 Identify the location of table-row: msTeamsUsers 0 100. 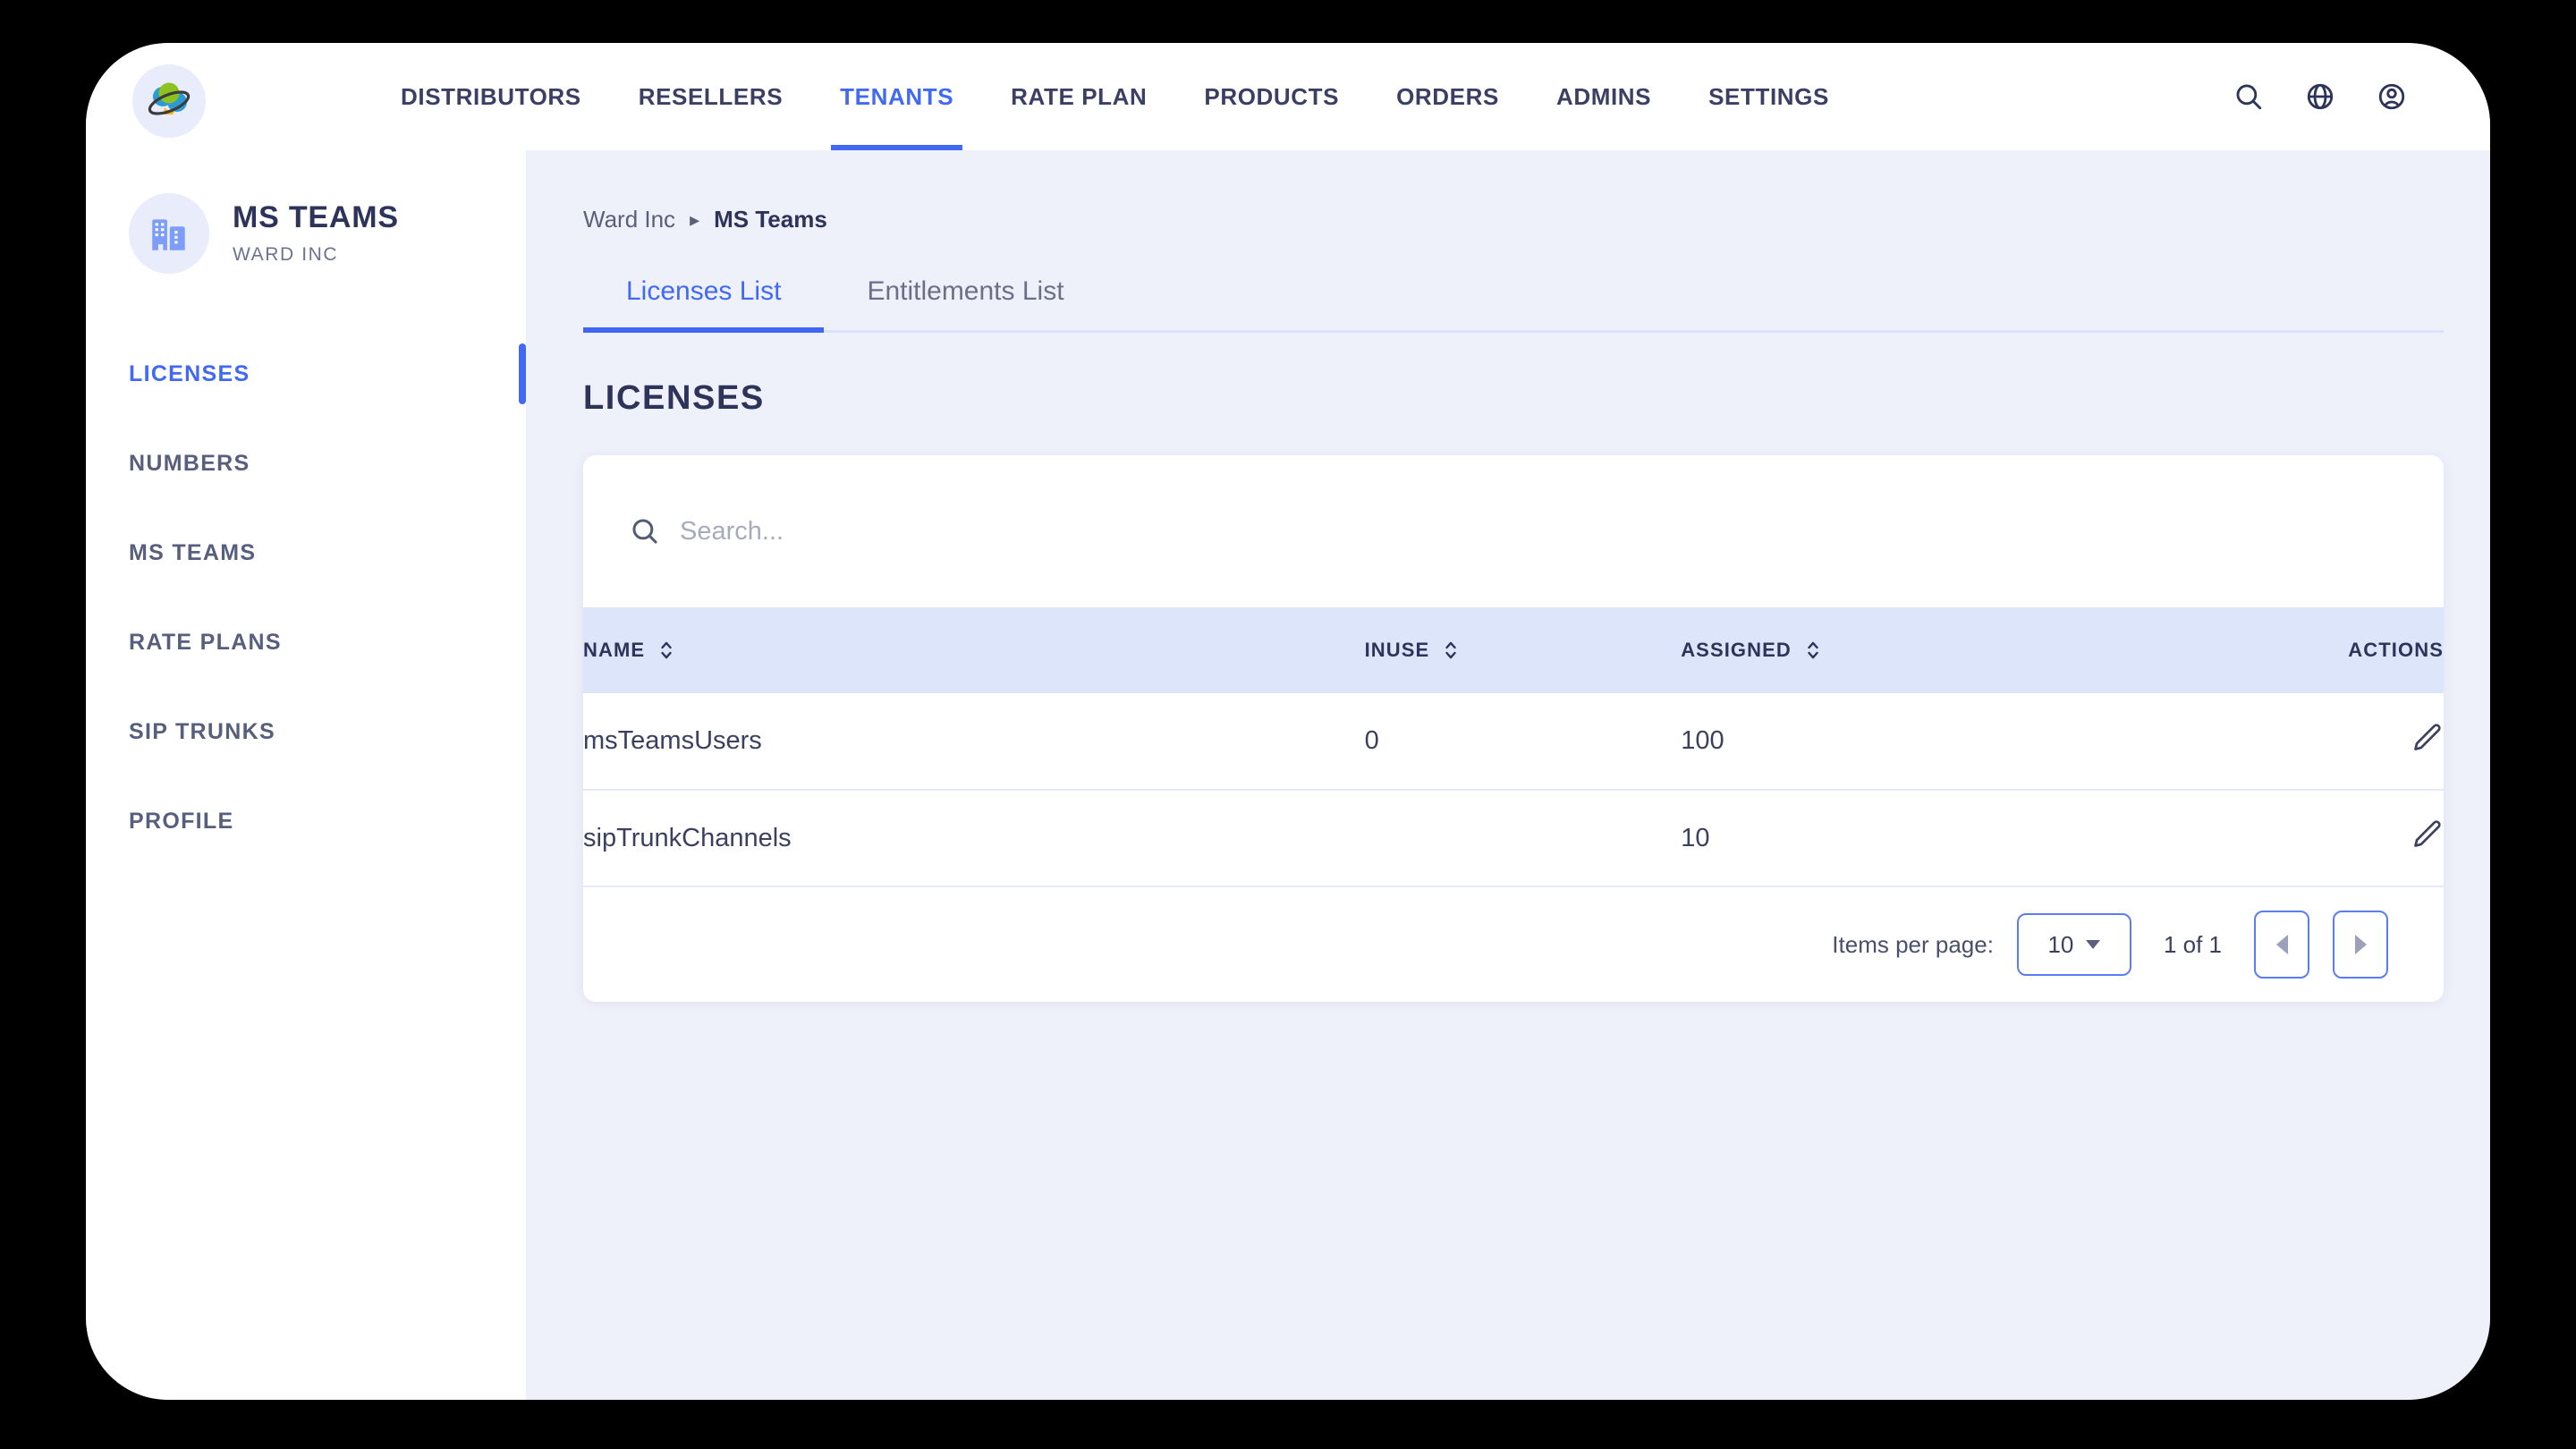
(1513, 742).